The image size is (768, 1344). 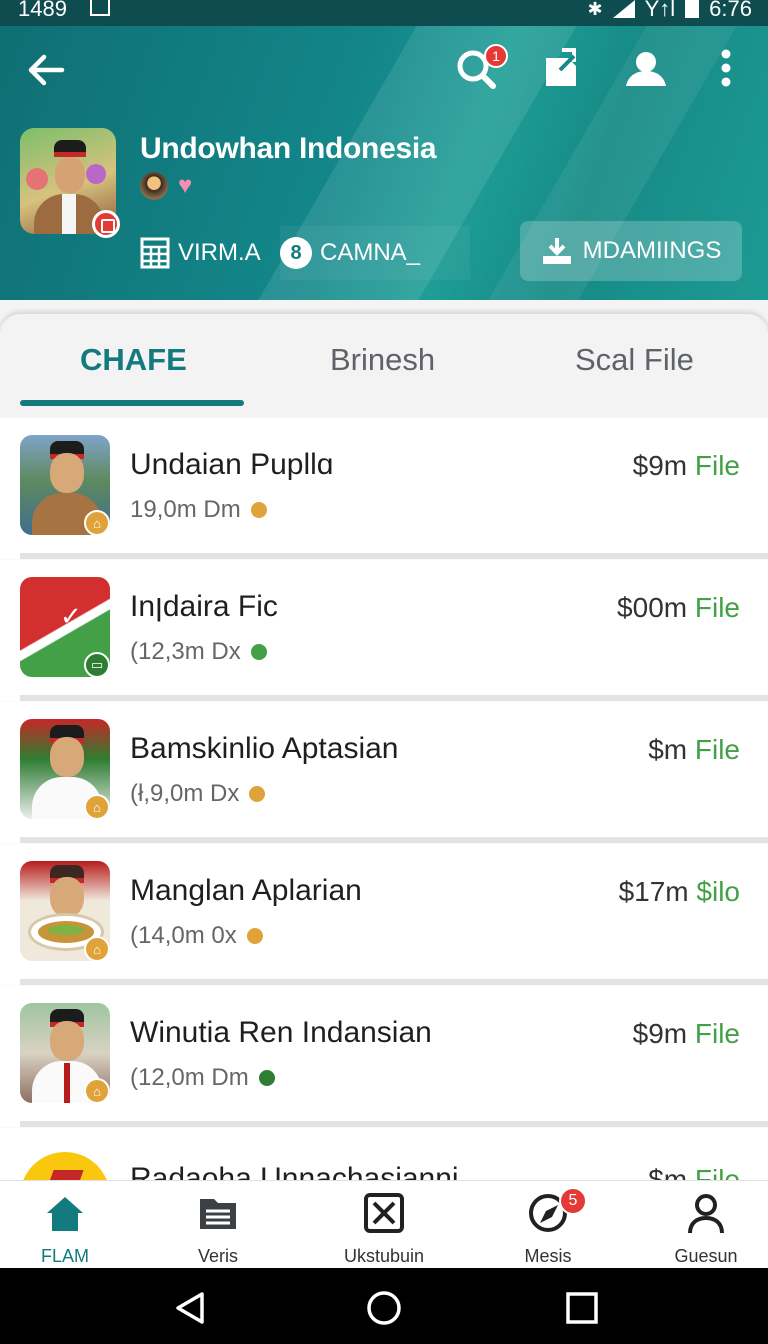 What do you see at coordinates (294, 1171) in the screenshot?
I see `item-title: Radaoha Unnachasianni` at bounding box center [294, 1171].